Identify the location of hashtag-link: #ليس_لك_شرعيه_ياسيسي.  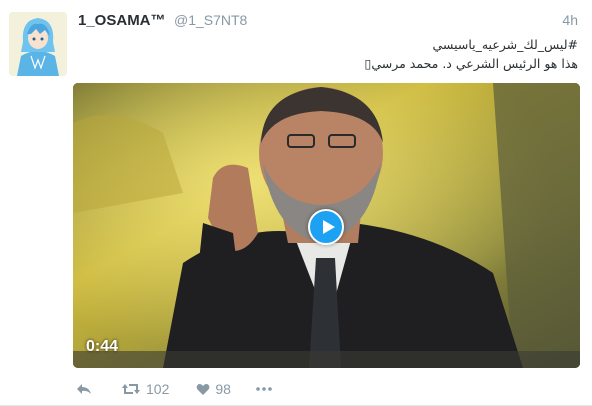
(328, 44).